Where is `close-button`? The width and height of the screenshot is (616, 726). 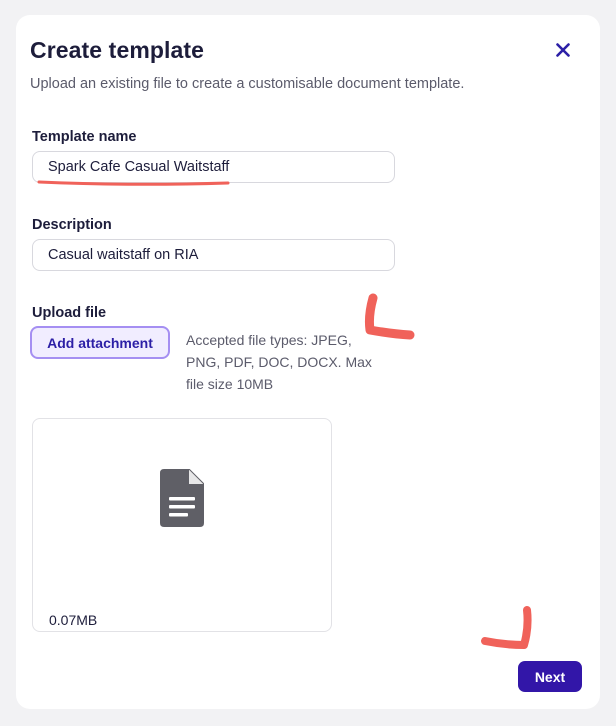 close-button is located at coordinates (563, 50).